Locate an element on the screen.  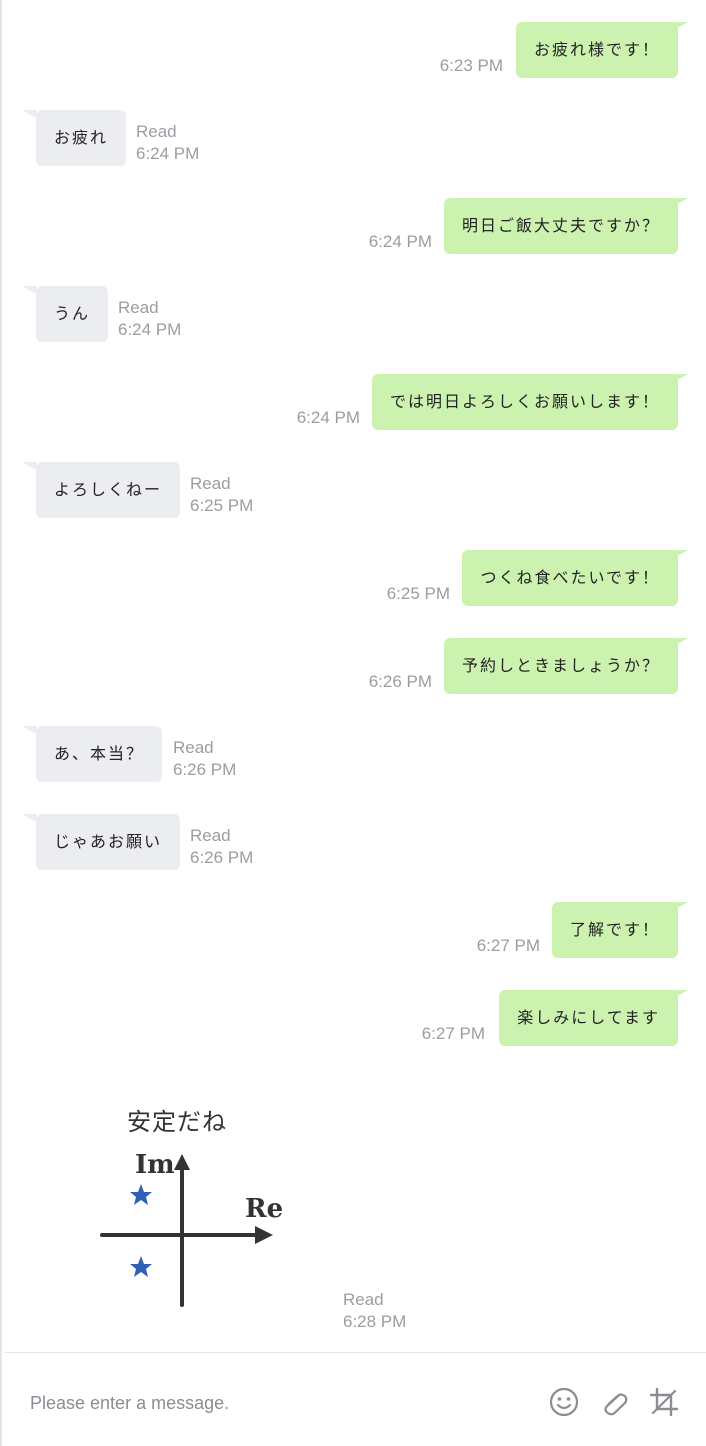
message-row: 6:23 PM お疲れ様です！ is located at coordinates (354, 50).